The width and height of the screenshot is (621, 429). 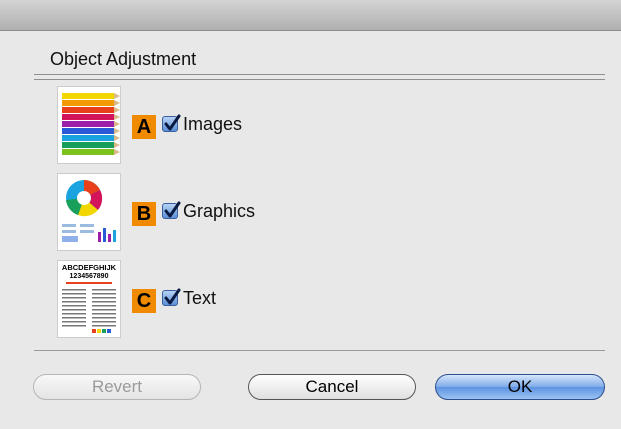 I want to click on graphics-checkbox, so click(x=171, y=210).